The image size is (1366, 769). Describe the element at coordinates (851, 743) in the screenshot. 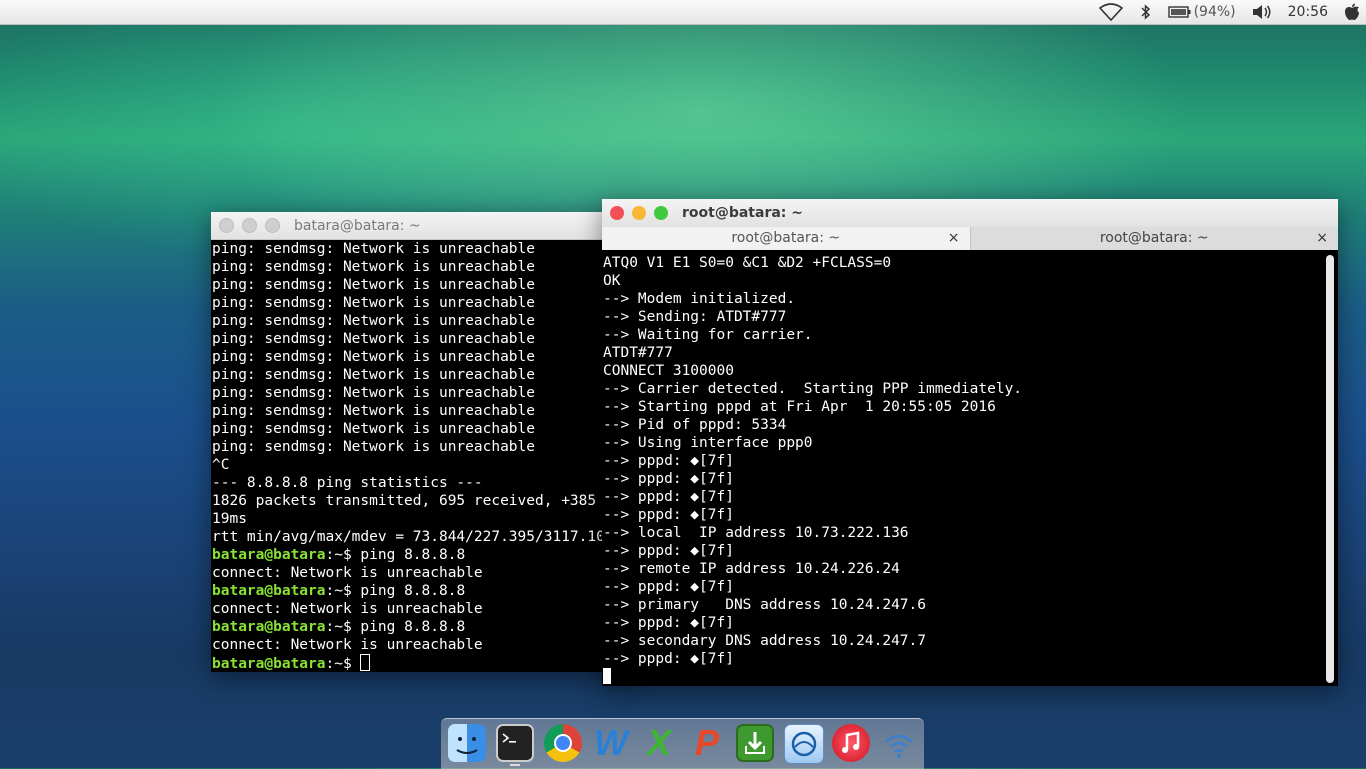

I see `music-icon` at that location.